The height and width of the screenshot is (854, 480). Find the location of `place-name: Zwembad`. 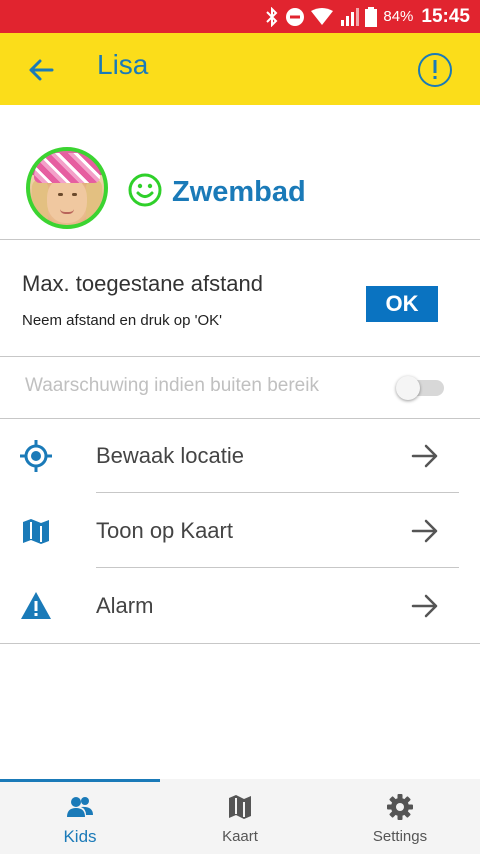

place-name: Zwembad is located at coordinates (239, 192).